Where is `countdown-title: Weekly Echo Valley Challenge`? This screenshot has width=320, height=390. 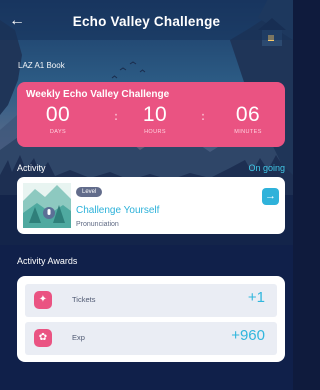
countdown-title: Weekly Echo Valley Challenge is located at coordinates (98, 94).